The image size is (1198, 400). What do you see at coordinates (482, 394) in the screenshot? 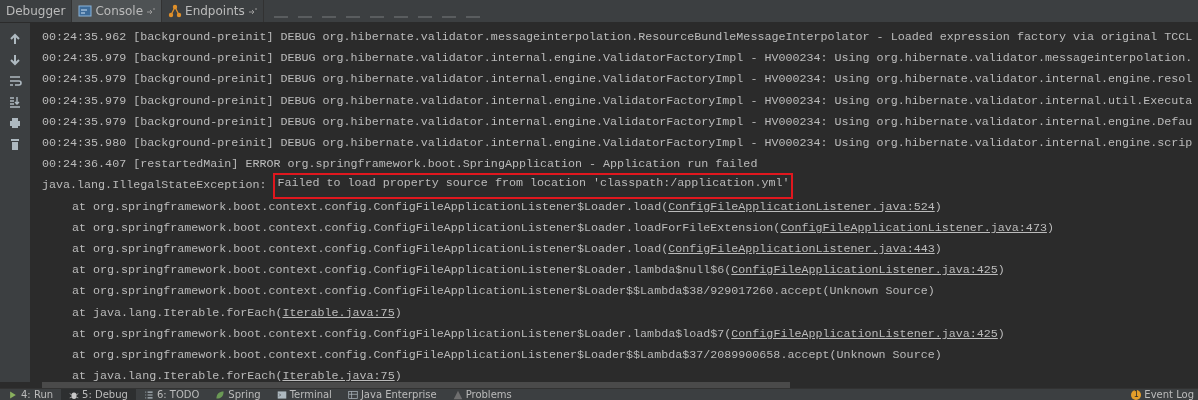
I see `tool-window-tab: Problems` at bounding box center [482, 394].